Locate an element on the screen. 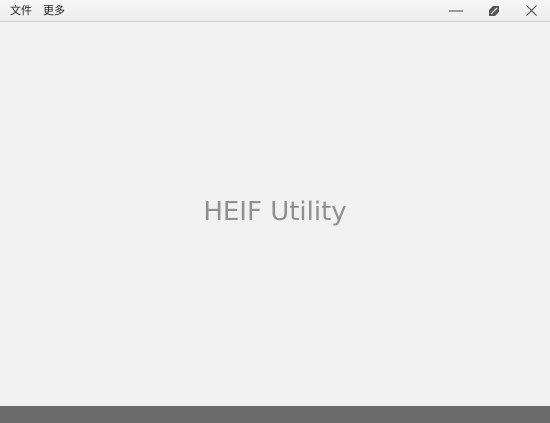  minimize-icon is located at coordinates (456, 10).